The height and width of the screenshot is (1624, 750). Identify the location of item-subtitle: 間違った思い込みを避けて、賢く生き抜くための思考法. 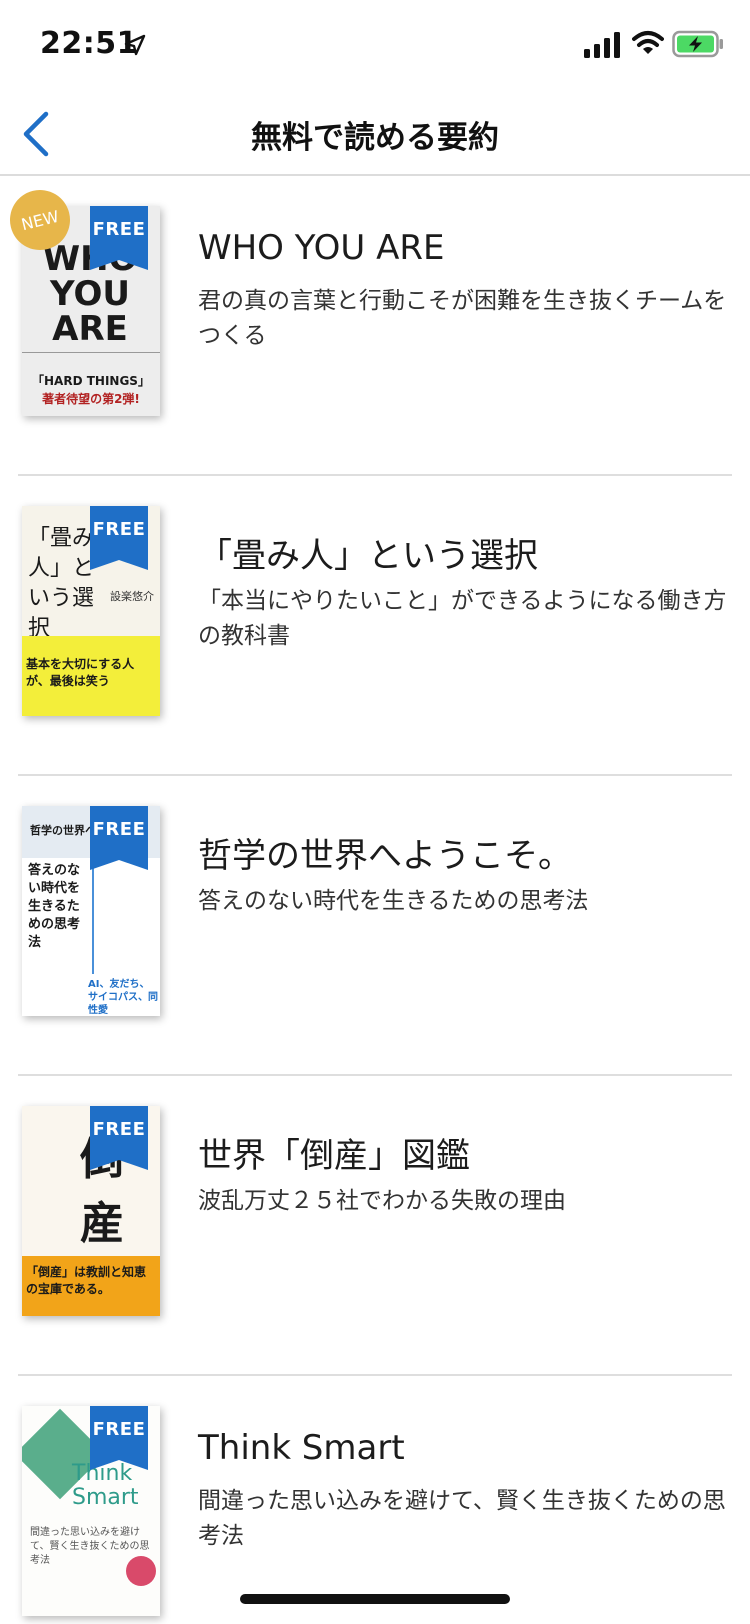
(462, 1518).